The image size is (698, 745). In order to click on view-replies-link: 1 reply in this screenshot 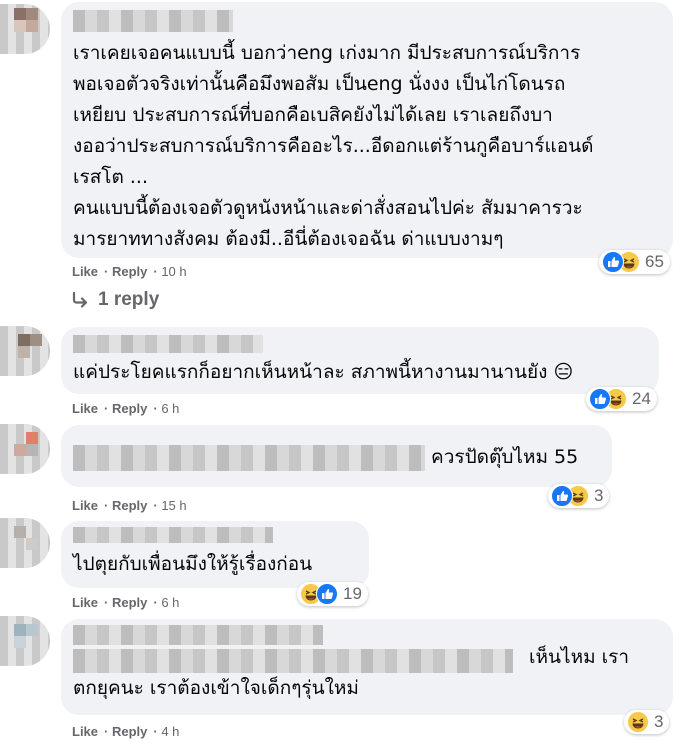, I will do `click(115, 300)`.